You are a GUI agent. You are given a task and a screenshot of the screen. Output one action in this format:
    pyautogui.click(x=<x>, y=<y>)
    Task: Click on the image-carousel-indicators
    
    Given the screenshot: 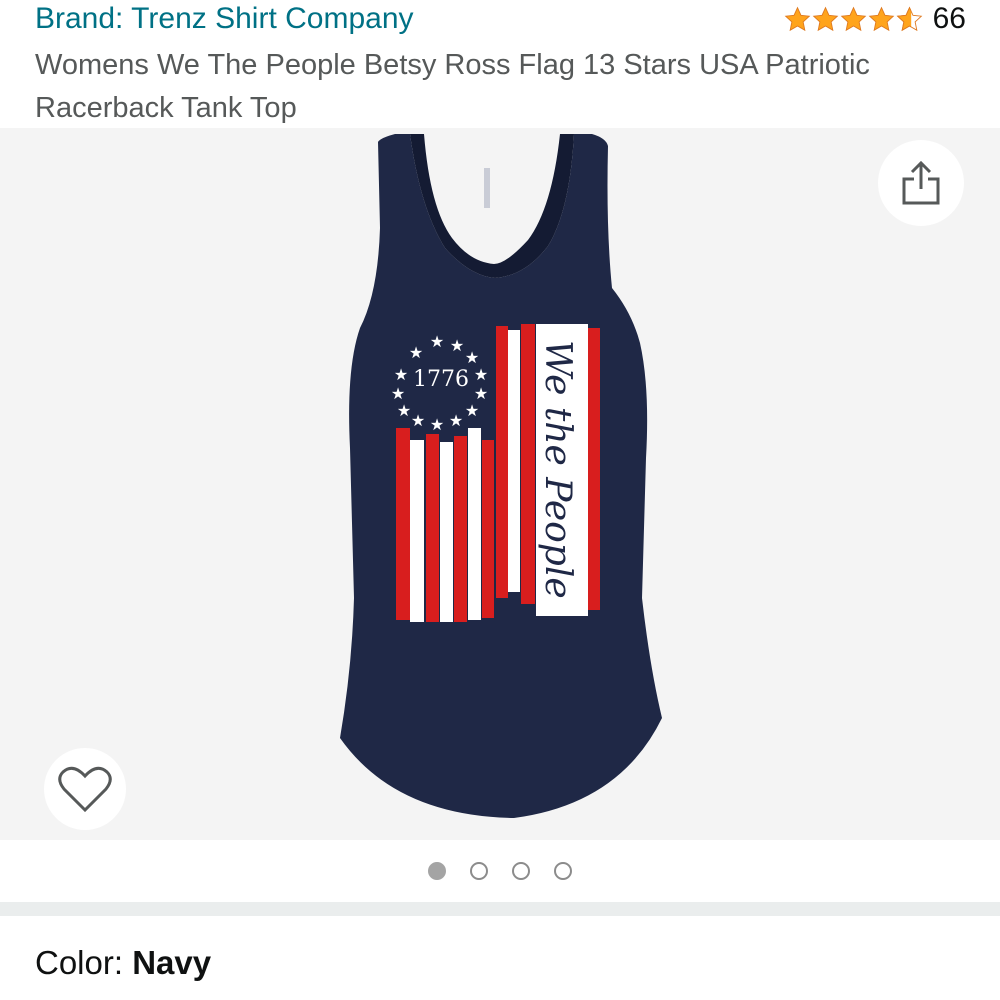 What is the action you would take?
    pyautogui.click(x=500, y=871)
    